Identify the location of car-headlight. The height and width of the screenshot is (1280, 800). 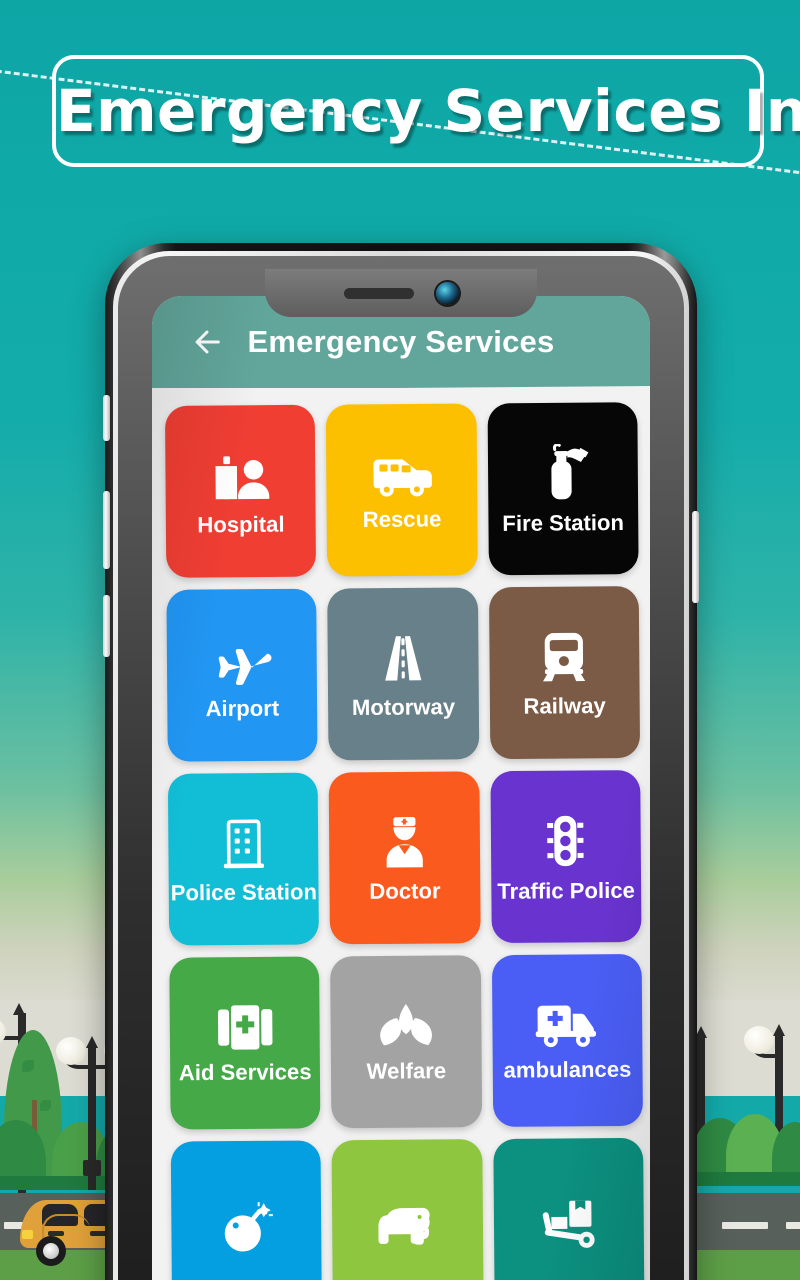
(27, 1234).